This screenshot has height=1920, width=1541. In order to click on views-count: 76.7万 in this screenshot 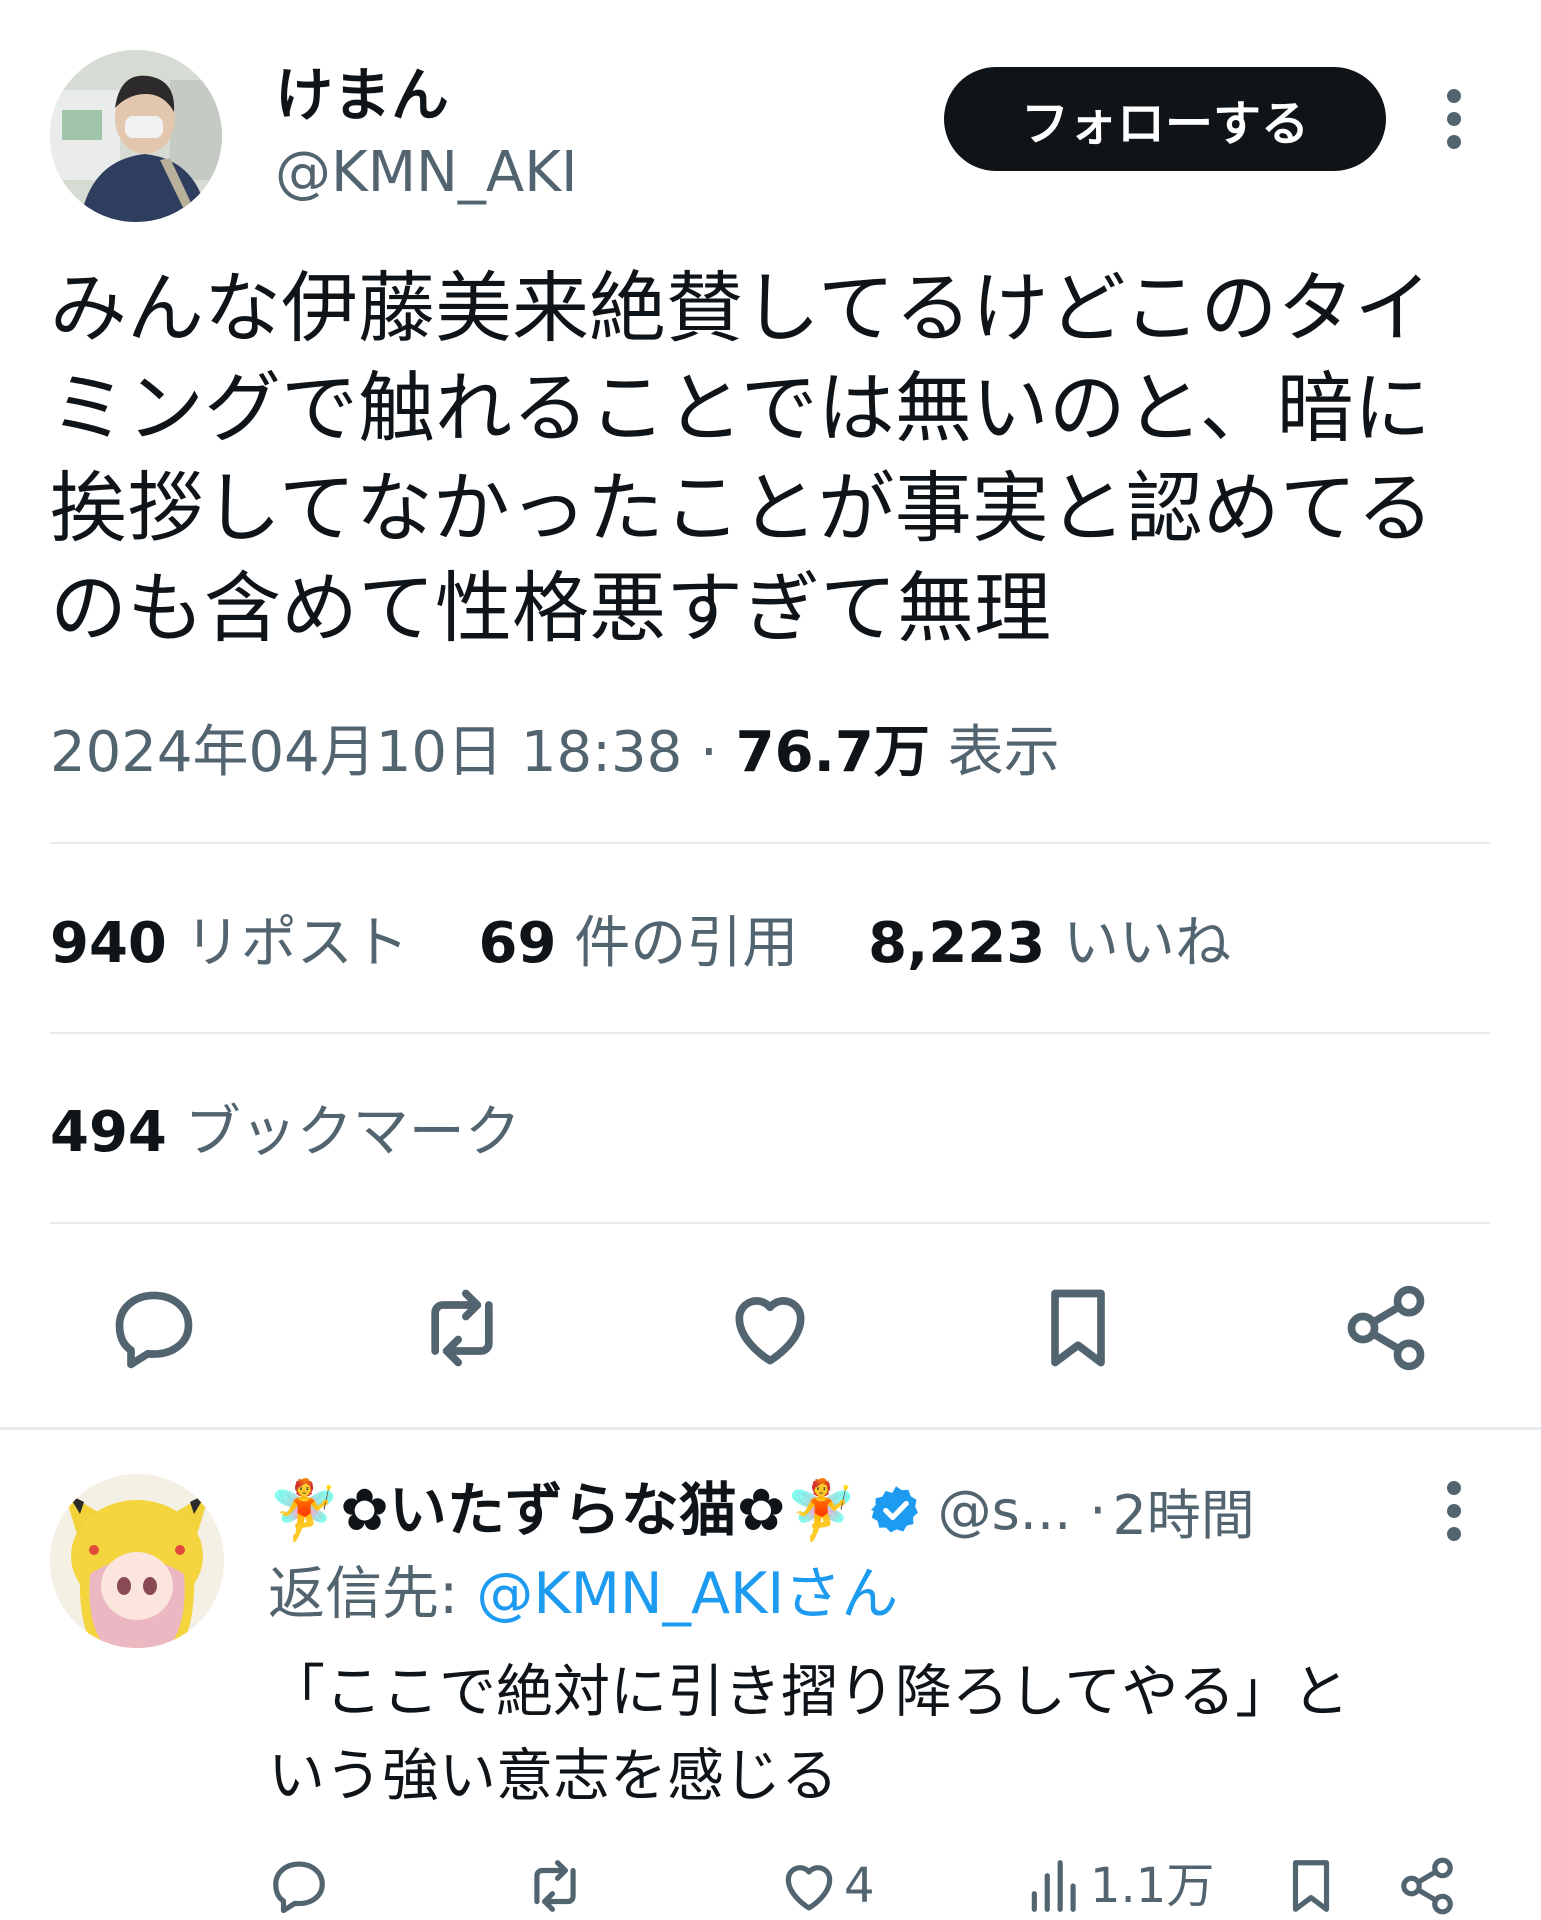, I will do `click(832, 752)`.